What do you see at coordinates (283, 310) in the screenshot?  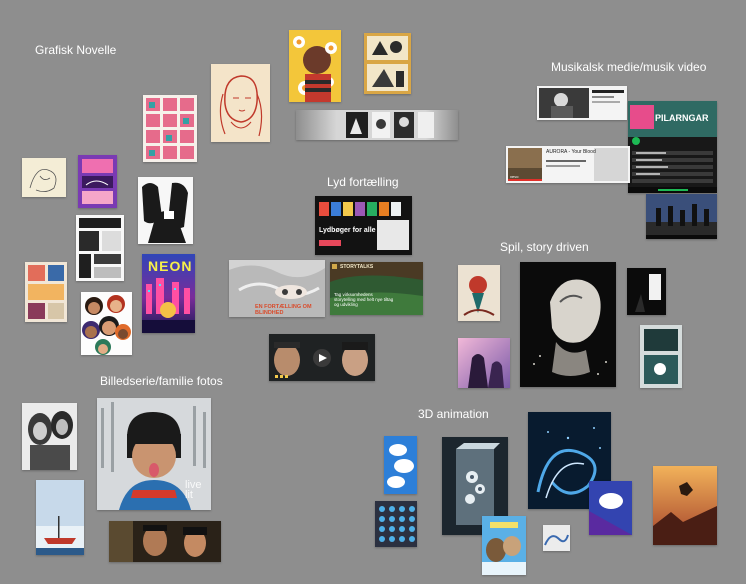 I see `documentary-caption: EN FORTÆLLING OM BLINDHED` at bounding box center [283, 310].